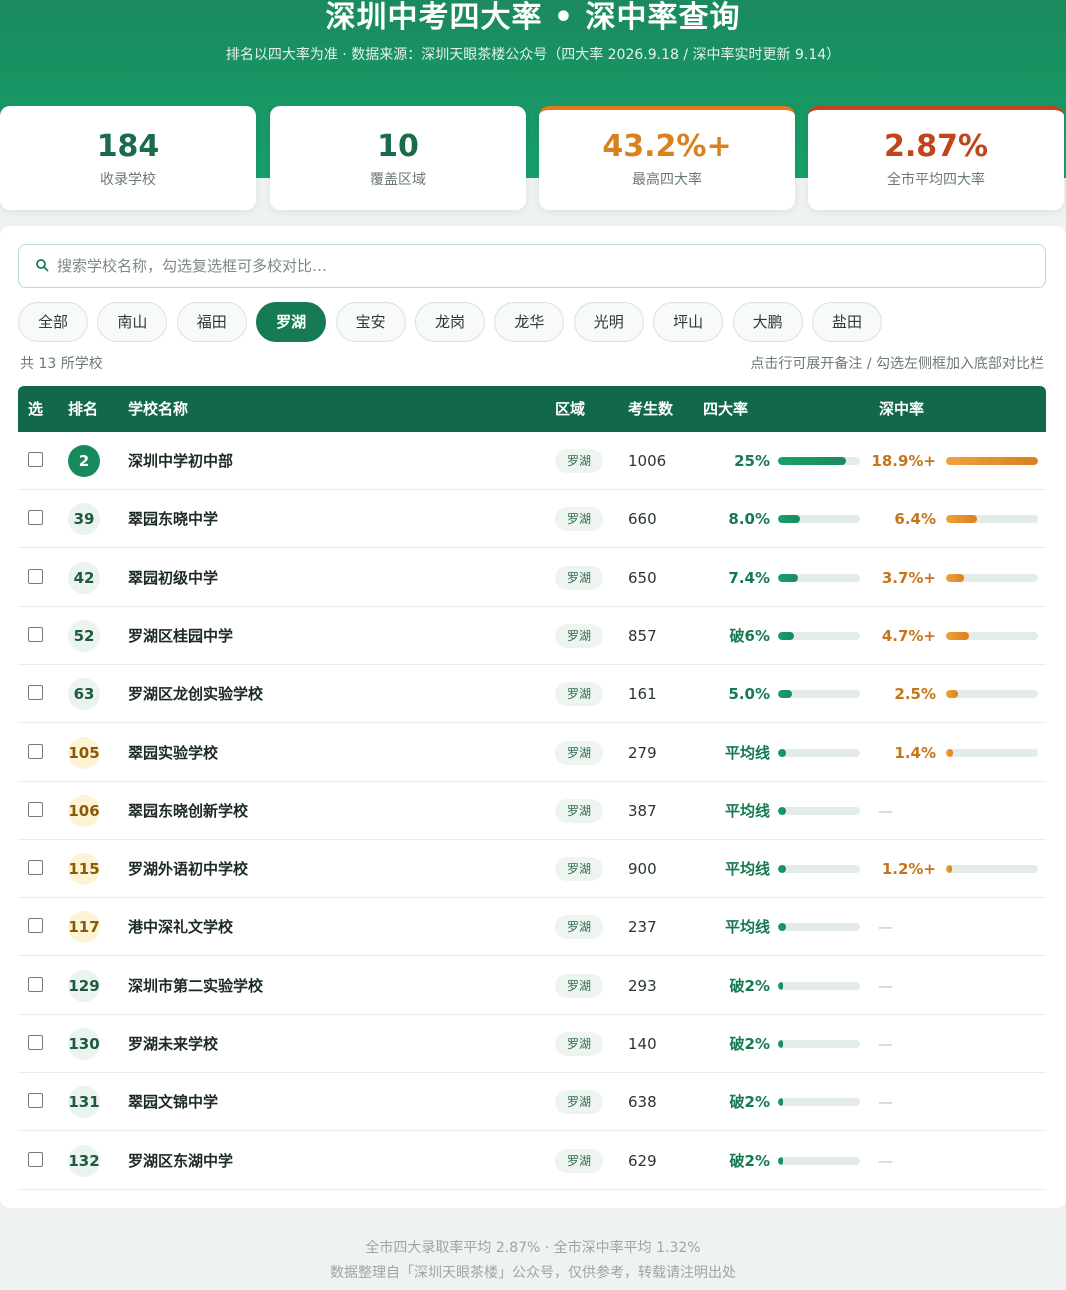 This screenshot has width=1066, height=1290. I want to click on school-name: 翠园初级中学, so click(173, 577).